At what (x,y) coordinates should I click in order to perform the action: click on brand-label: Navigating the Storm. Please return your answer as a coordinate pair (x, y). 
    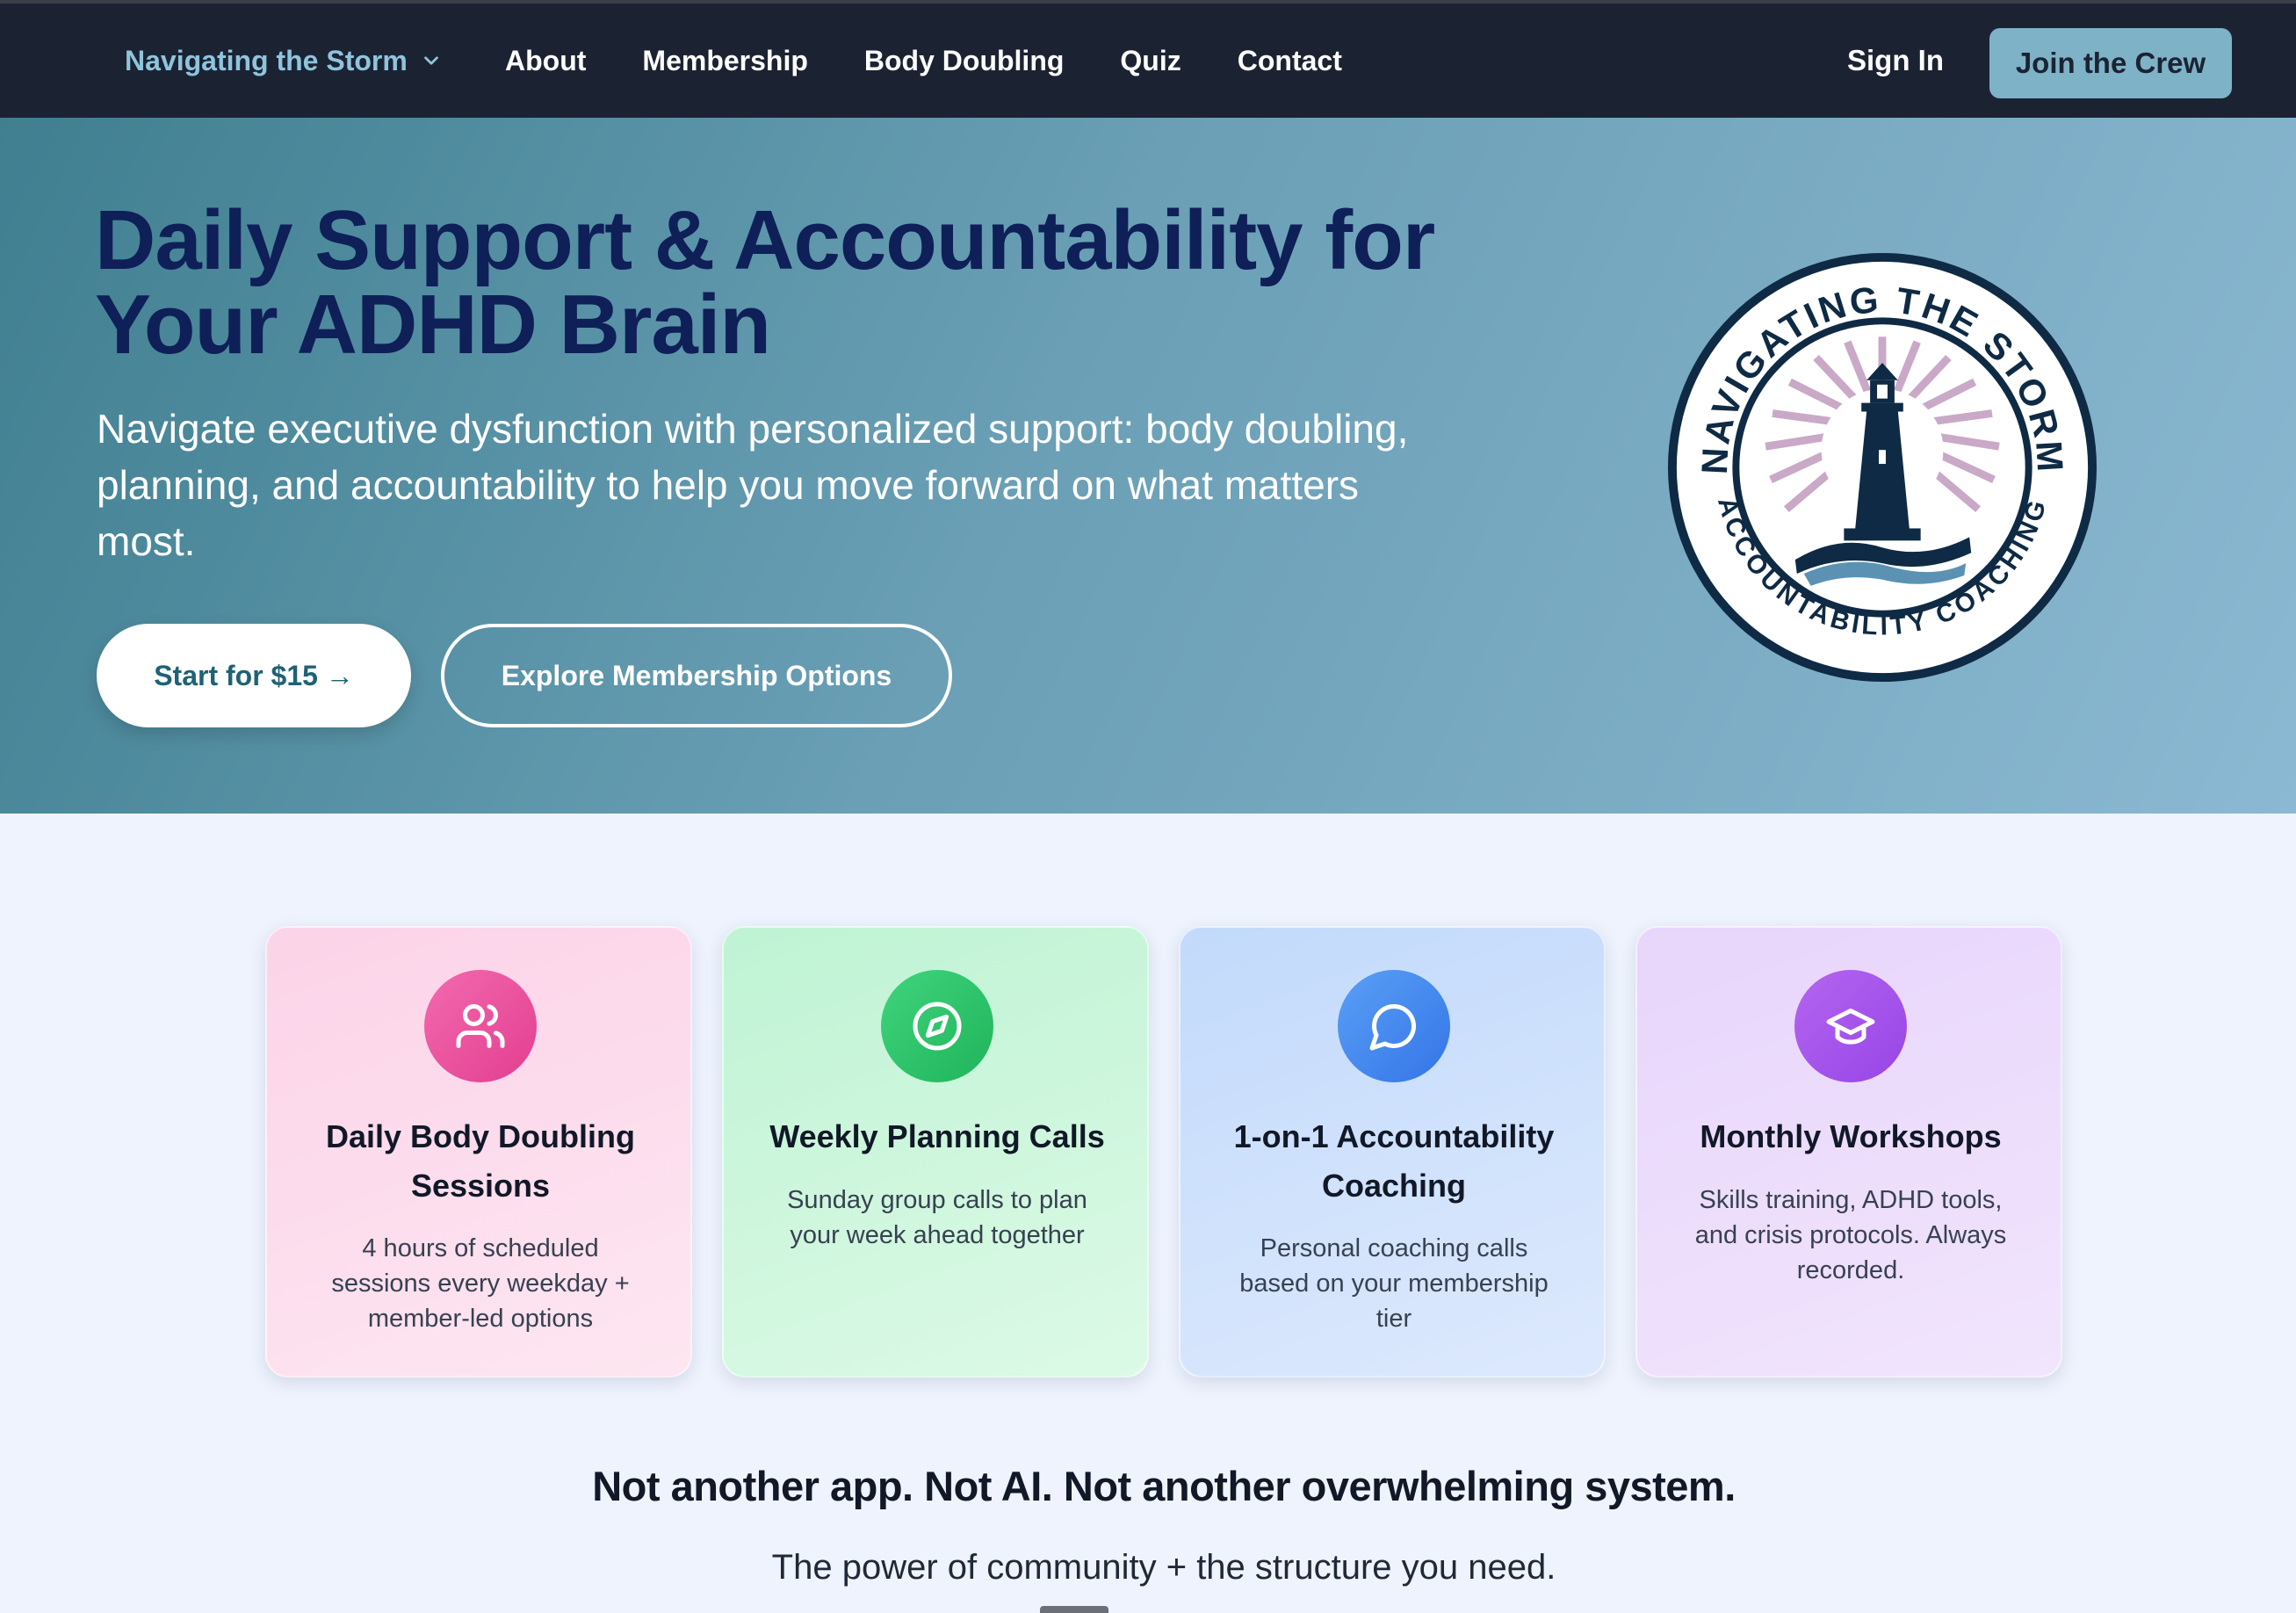
    Looking at the image, I should click on (266, 60).